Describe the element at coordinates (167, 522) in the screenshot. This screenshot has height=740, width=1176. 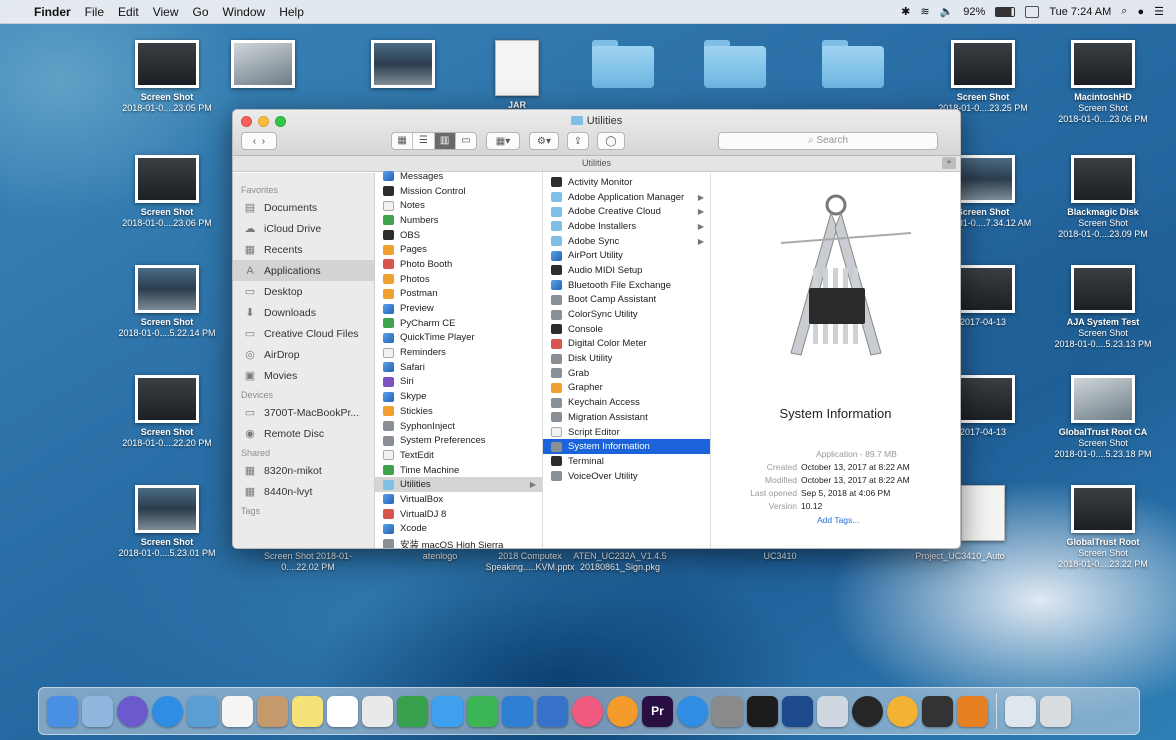
I see `desktop-icon: Screen Shot 2018-01-0....5.23.01 PM` at that location.